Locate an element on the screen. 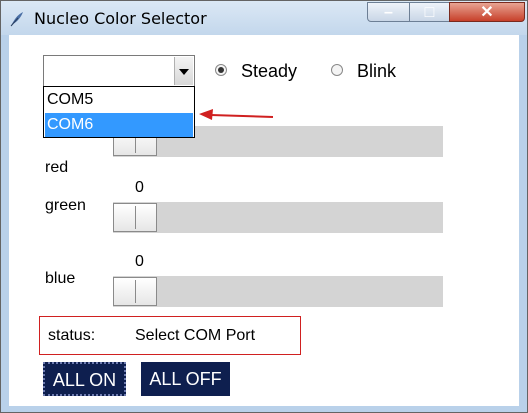 The width and height of the screenshot is (528, 413). green-slider-thumb is located at coordinates (135, 217).